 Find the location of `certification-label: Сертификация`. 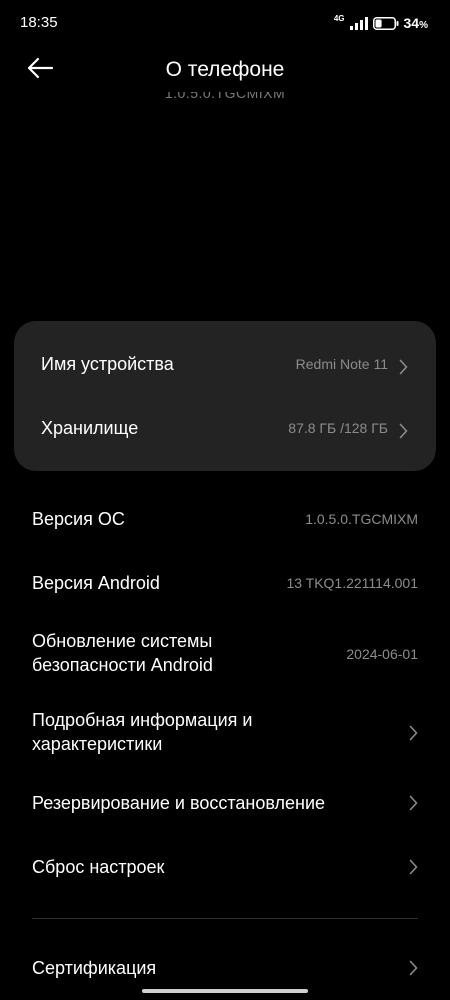

certification-label: Сертификация is located at coordinates (94, 968).